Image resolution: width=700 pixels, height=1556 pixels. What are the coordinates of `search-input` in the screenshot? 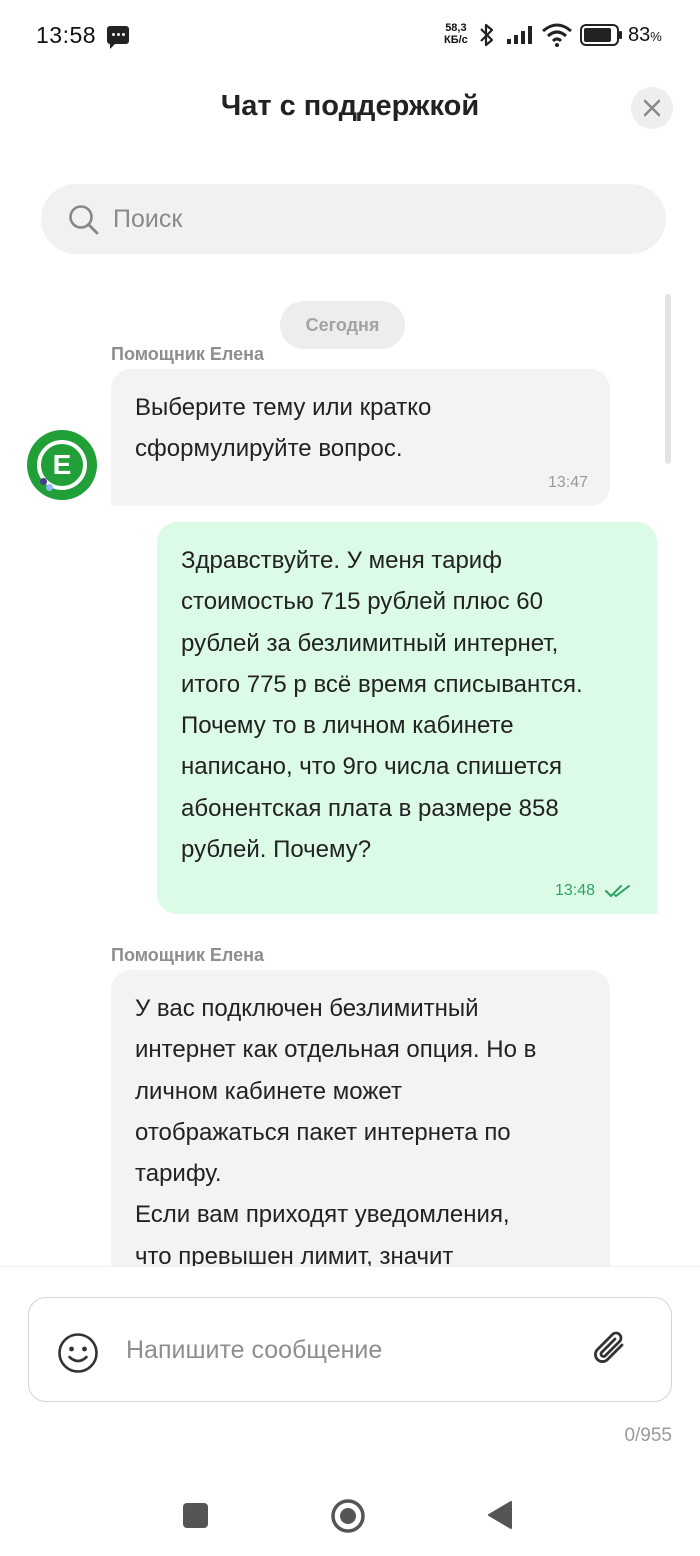 It's located at (373, 219).